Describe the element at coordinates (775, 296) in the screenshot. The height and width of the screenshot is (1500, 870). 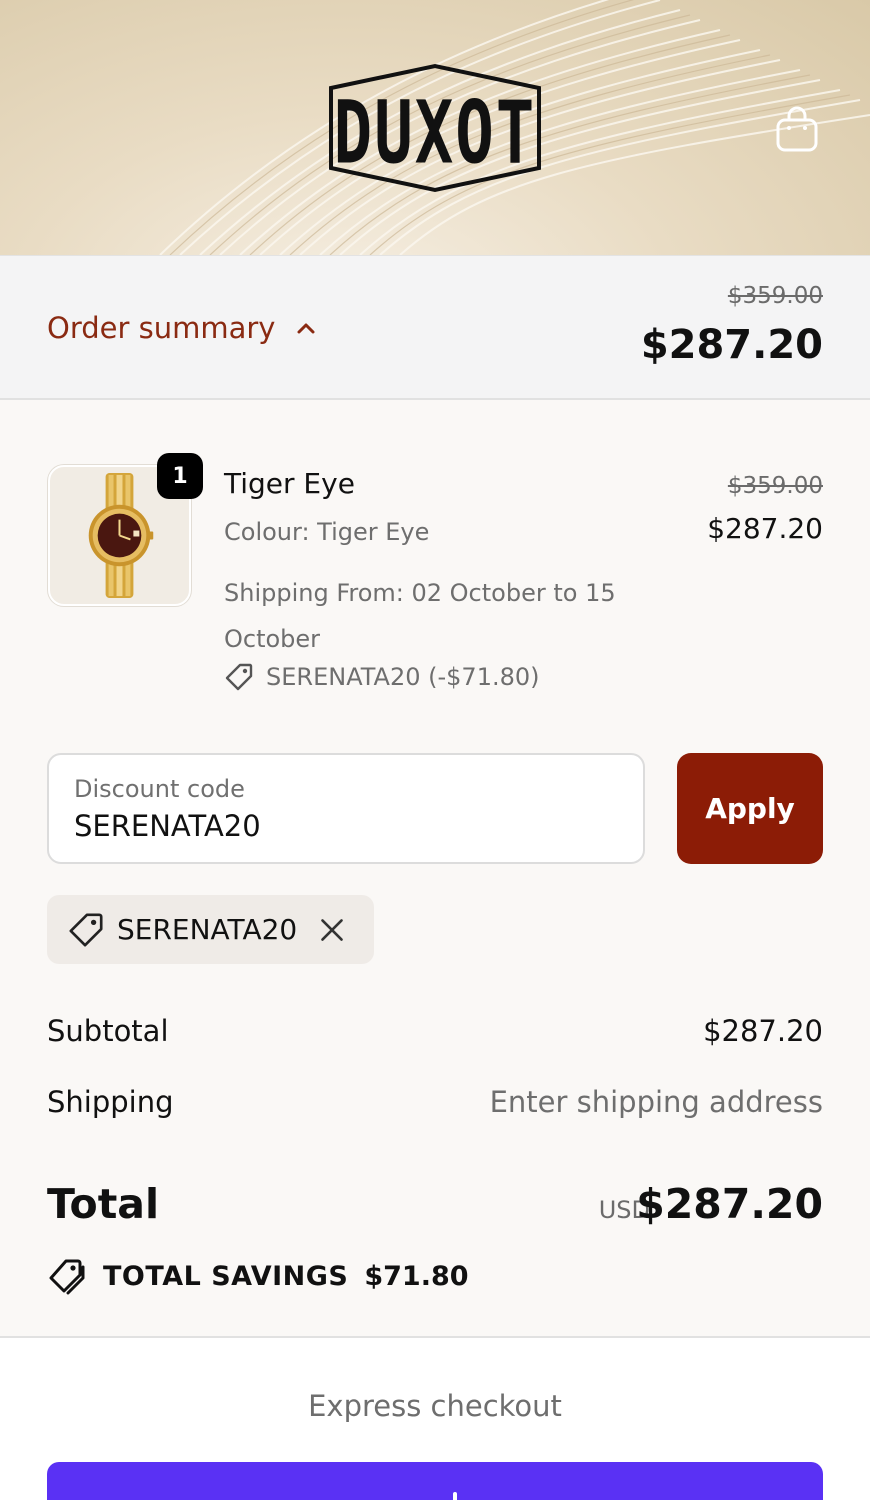
I see `summary-original-price: $359.00` at that location.